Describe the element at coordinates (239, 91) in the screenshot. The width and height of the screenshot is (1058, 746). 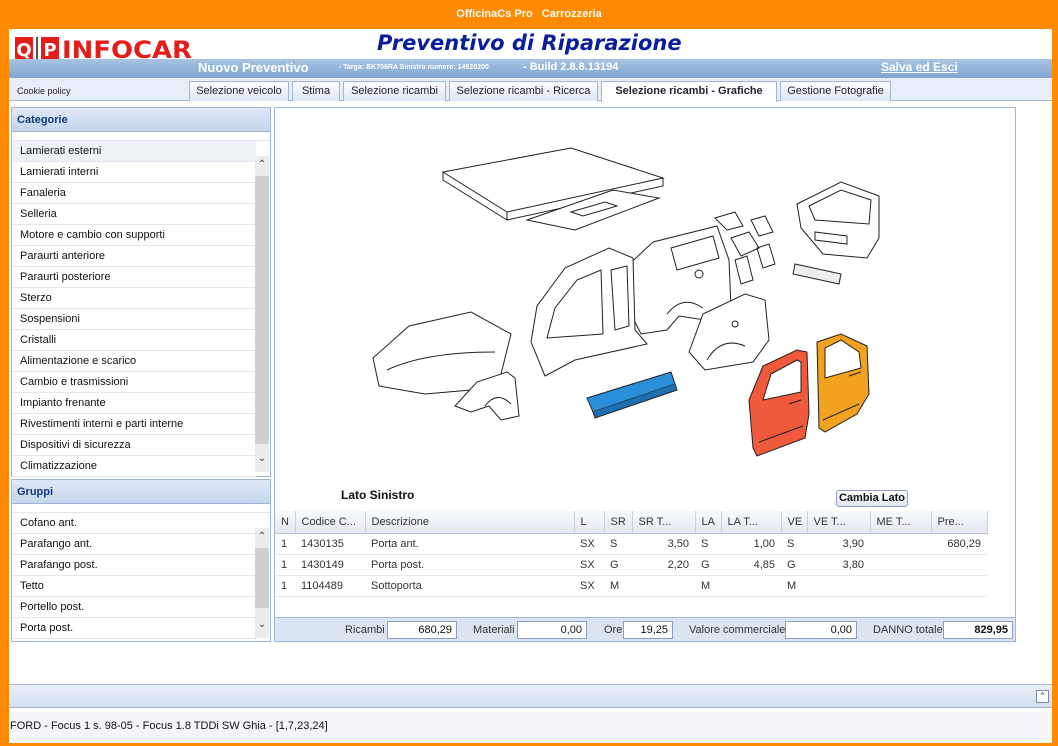
I see `tab-selezione-veicolo: Selezione veicolo` at that location.